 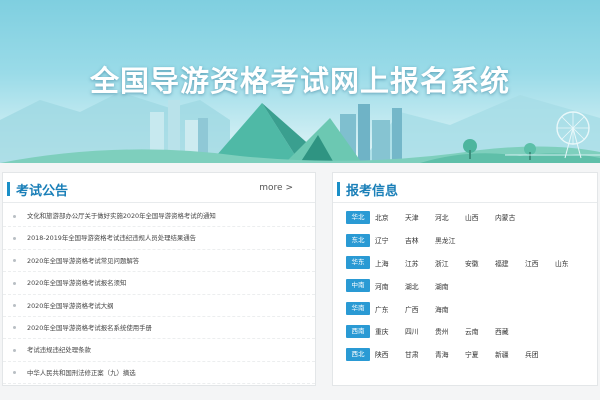 I want to click on notice-item: 2020年全国导游资格考试大纲, so click(x=159, y=306).